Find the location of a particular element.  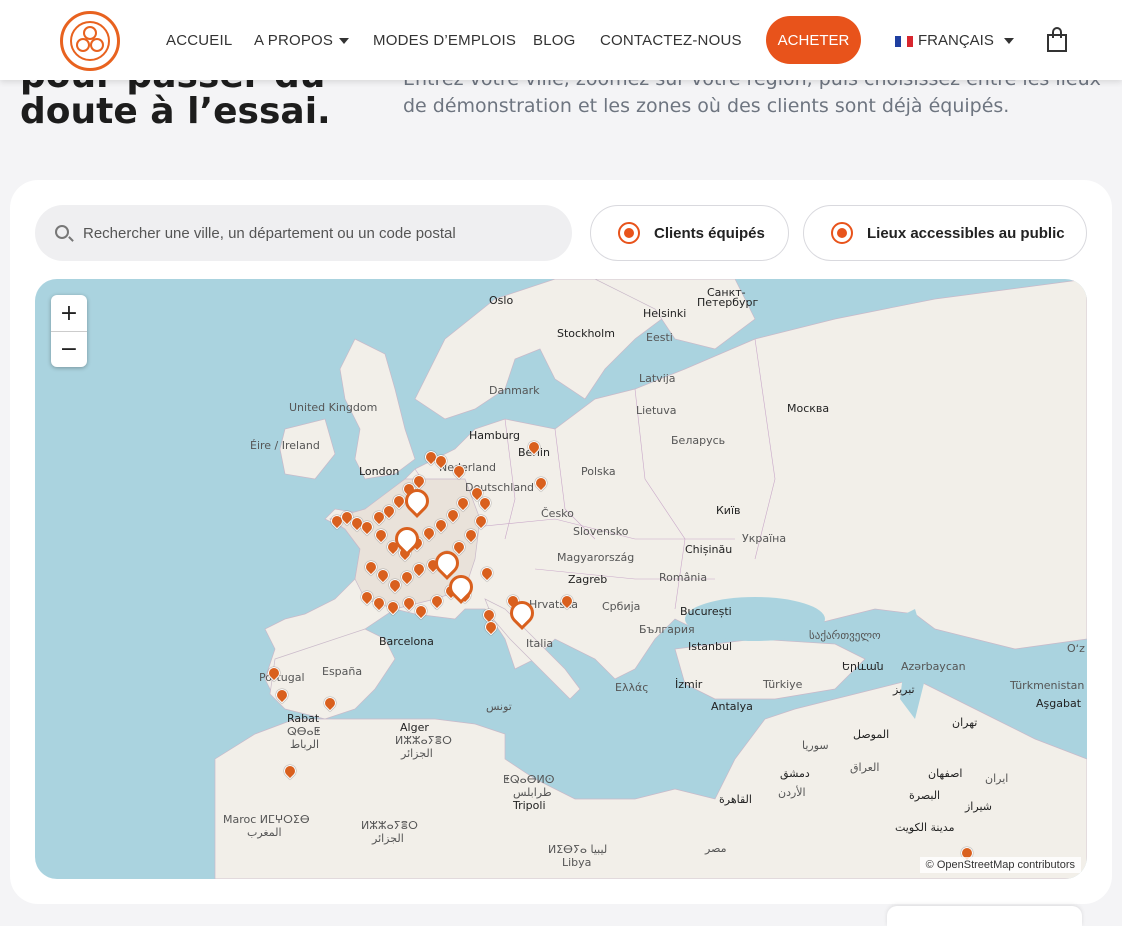

map-label: Danmark is located at coordinates (514, 390).